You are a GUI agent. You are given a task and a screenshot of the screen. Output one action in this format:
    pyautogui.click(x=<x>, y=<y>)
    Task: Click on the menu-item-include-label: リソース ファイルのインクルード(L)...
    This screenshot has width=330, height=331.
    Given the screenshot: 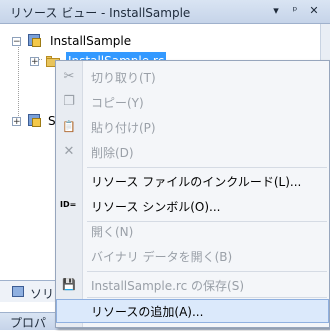 What is the action you would take?
    pyautogui.click(x=196, y=182)
    